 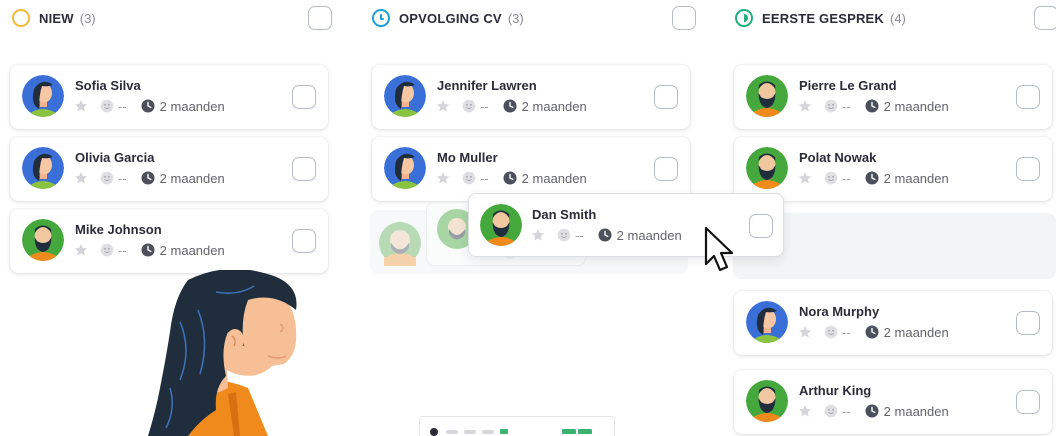 I want to click on candidate-name: Olivia Garcia, so click(x=115, y=157).